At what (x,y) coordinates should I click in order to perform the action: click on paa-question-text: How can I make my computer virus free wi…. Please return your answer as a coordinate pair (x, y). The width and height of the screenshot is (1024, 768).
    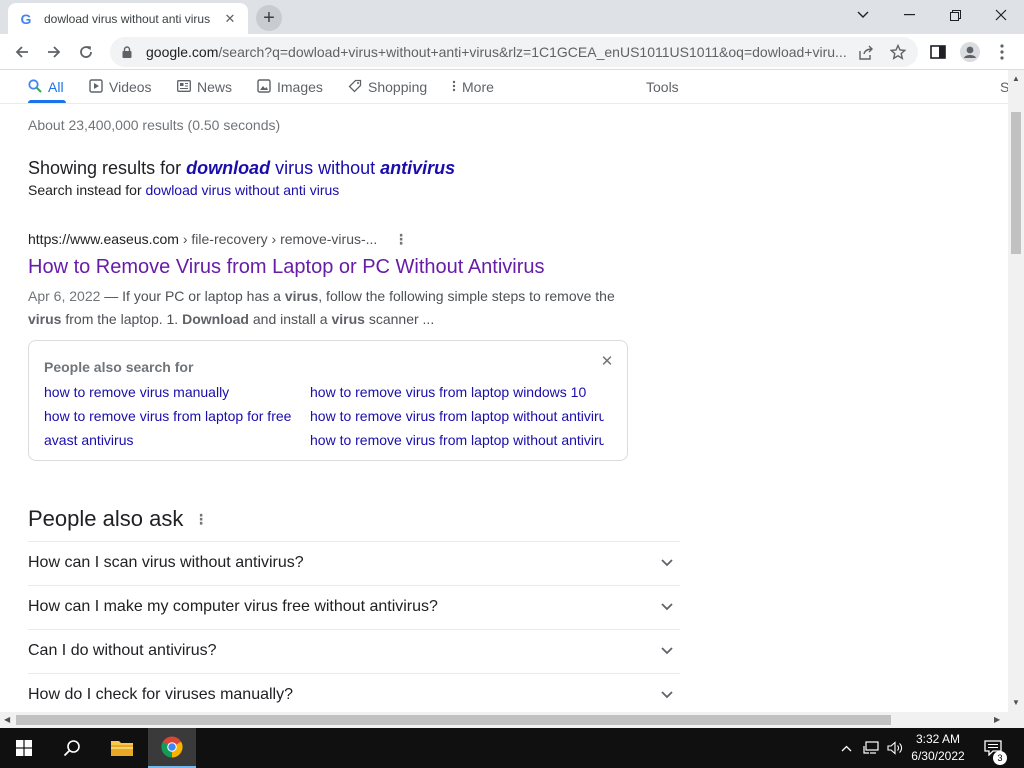
    Looking at the image, I should click on (233, 606).